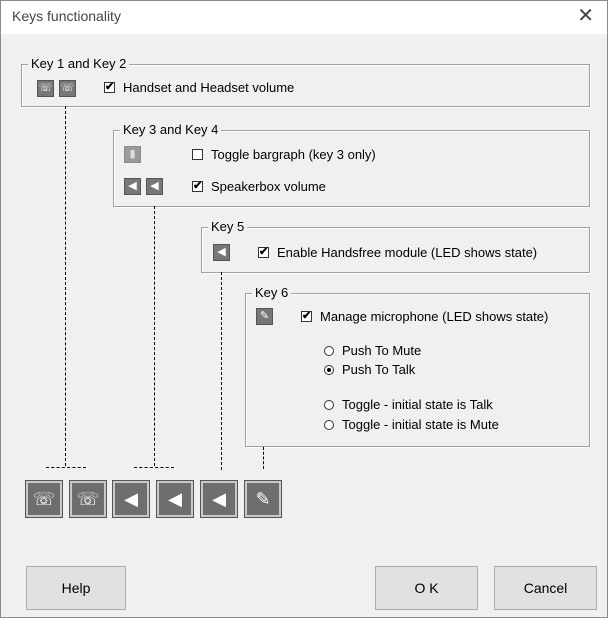 The image size is (608, 618). What do you see at coordinates (434, 316) in the screenshot?
I see `checkbox-label: Manage microphone (LED shows state)` at bounding box center [434, 316].